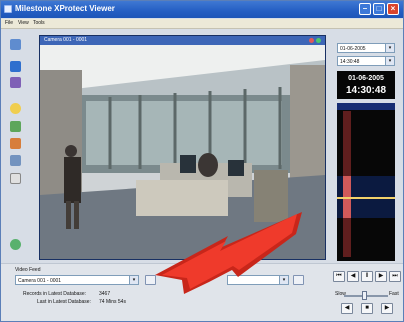 Image resolution: width=404 pixels, height=322 pixels. What do you see at coordinates (394, 294) in the screenshot?
I see `fast-label: Fast` at bounding box center [394, 294].